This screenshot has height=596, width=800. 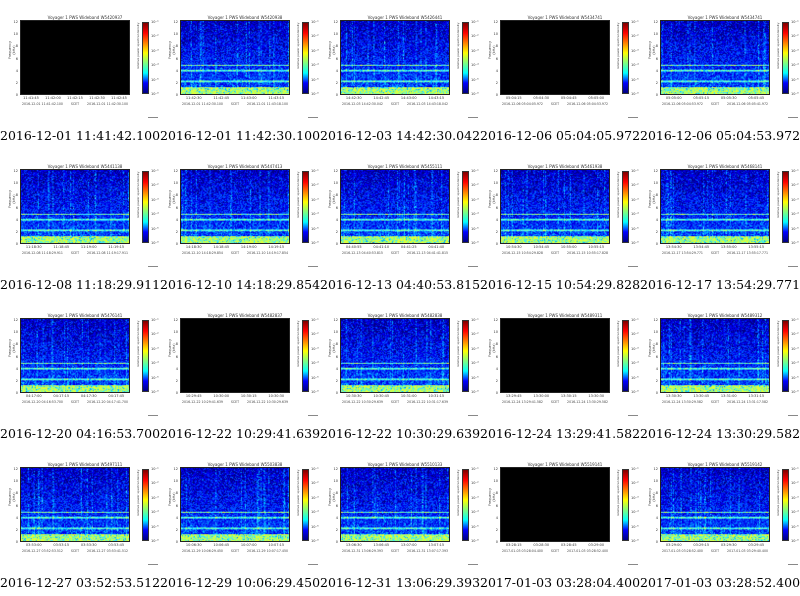 What do you see at coordinates (42, 253) in the screenshot?
I see `scet-label: 2016-12-08 11:18:29.911` at bounding box center [42, 253].